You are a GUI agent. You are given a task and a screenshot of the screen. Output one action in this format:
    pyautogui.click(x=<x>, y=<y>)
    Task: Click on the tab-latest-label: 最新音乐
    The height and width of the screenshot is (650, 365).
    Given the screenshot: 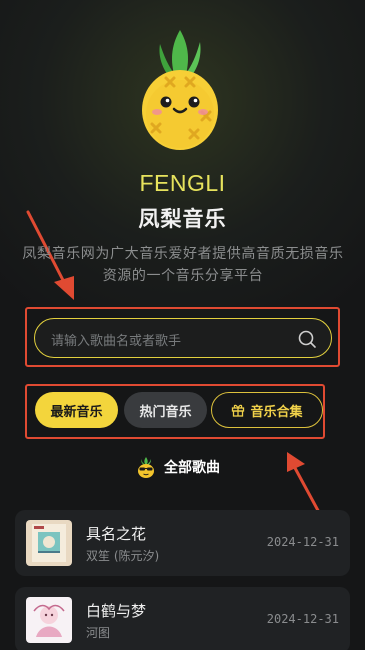 What is the action you would take?
    pyautogui.click(x=76, y=412)
    